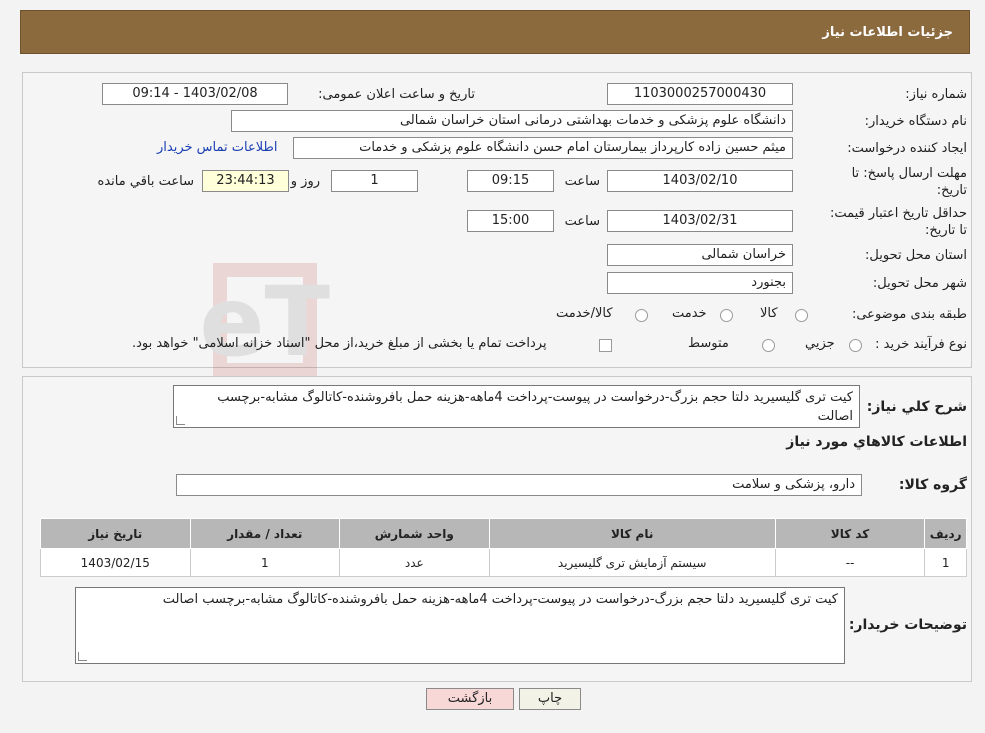 This screenshot has height=733, width=985. Describe the element at coordinates (632, 533) in the screenshot. I see `col-name: نام کالا` at that location.